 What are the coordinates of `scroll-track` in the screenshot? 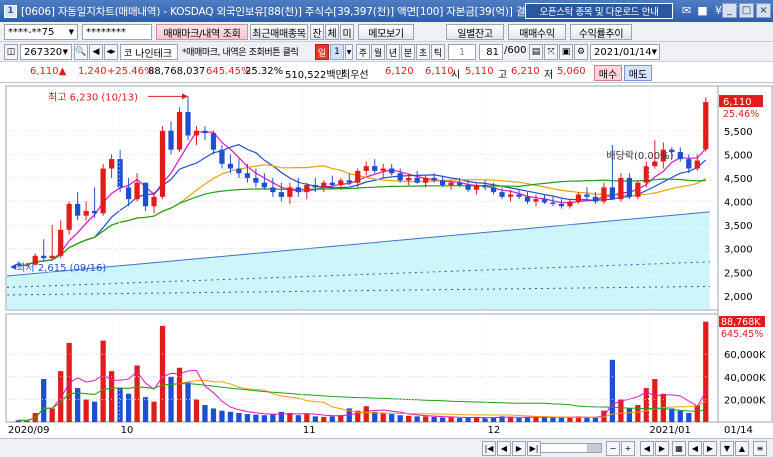 It's located at (571, 448).